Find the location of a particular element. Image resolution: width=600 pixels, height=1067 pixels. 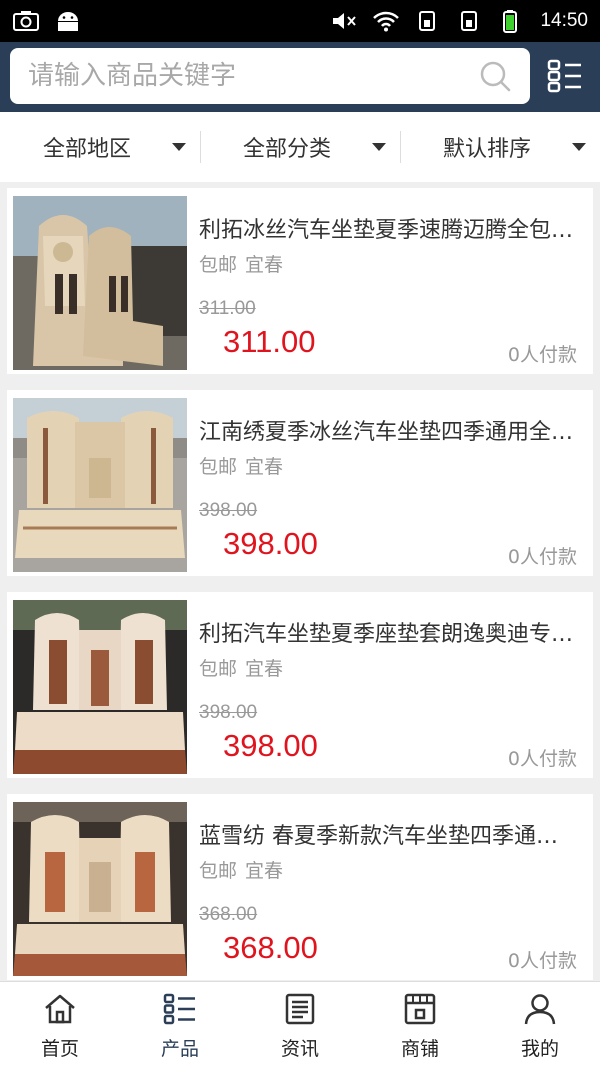

home-icon is located at coordinates (60, 1009).